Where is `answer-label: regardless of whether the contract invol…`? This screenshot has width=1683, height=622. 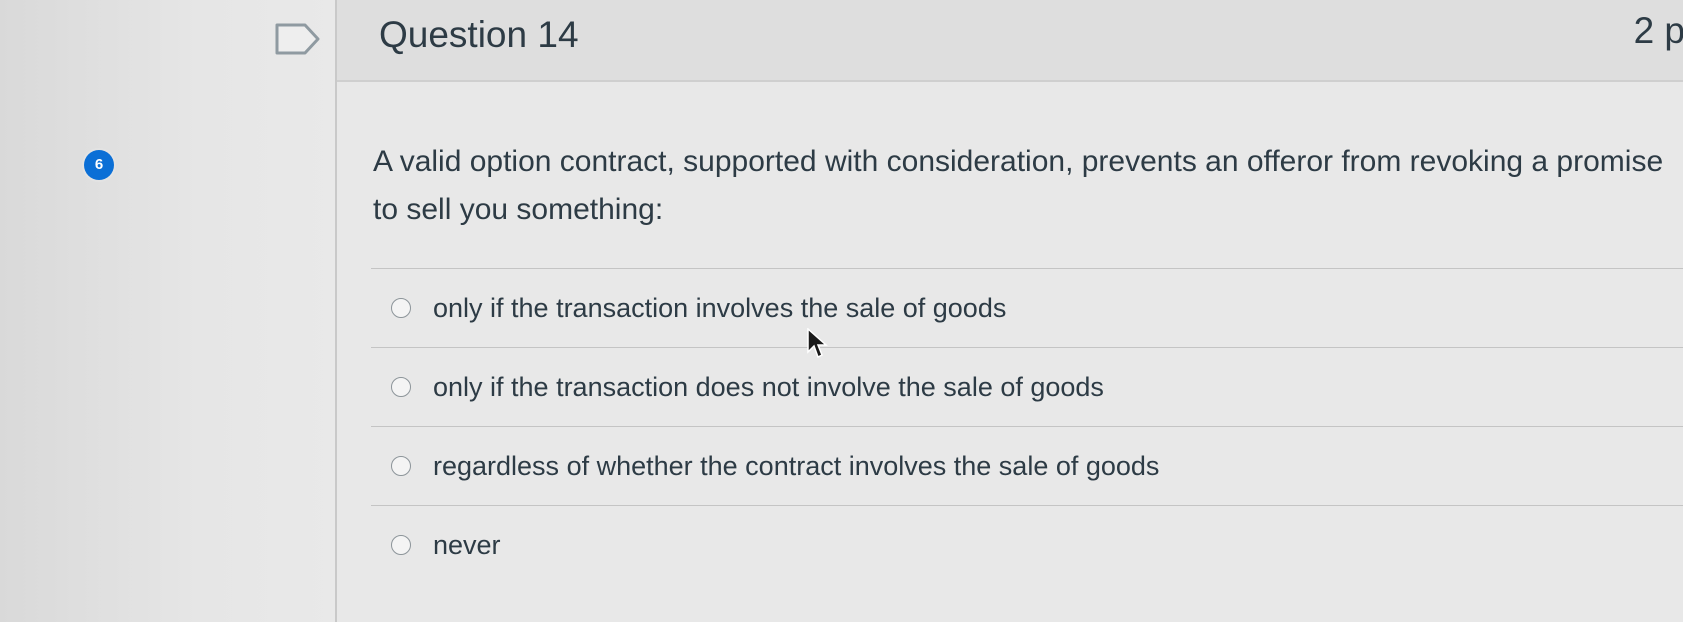 answer-label: regardless of whether the contract invol… is located at coordinates (796, 465).